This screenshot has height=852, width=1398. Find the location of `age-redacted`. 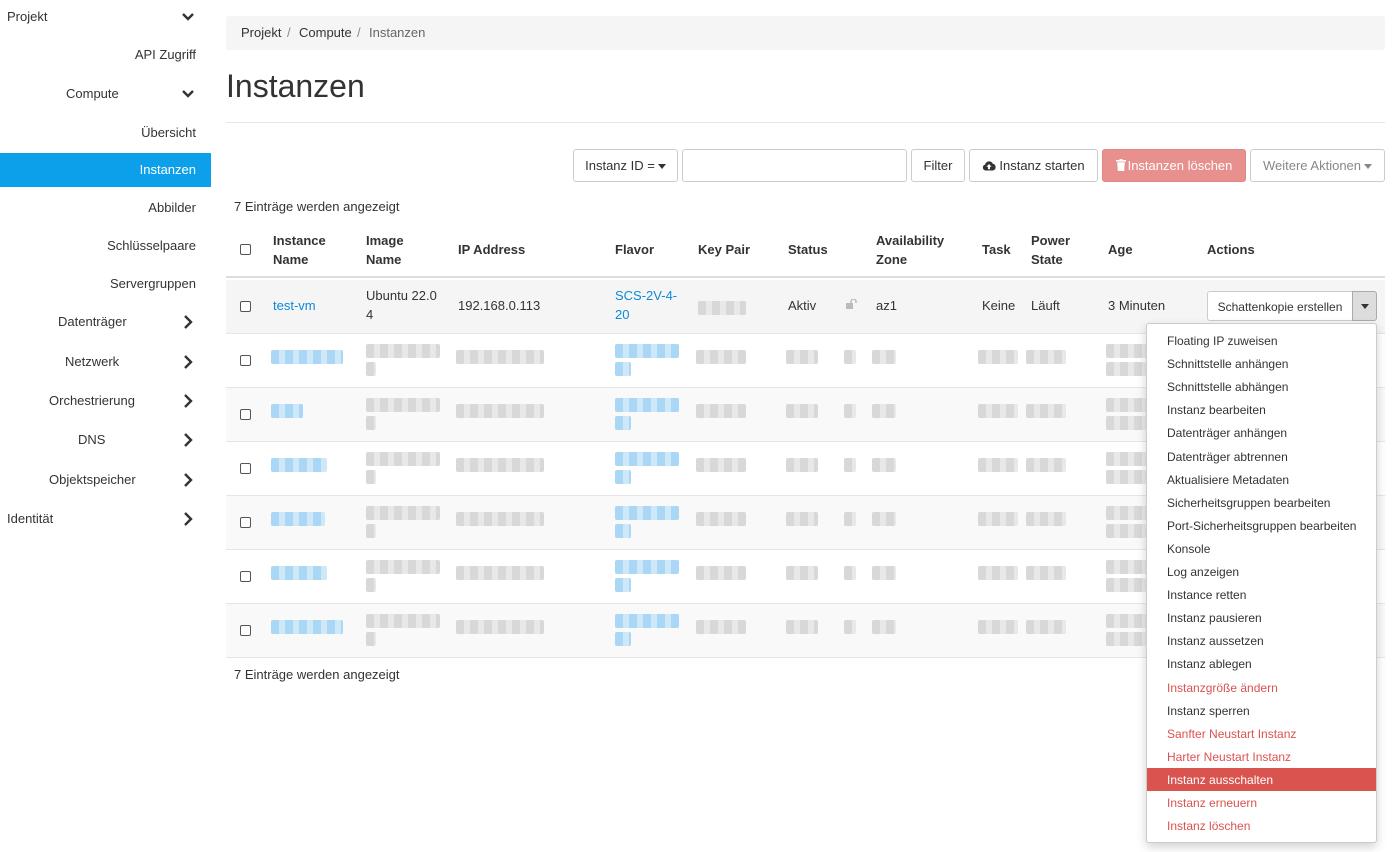

age-redacted is located at coordinates (1126, 423).